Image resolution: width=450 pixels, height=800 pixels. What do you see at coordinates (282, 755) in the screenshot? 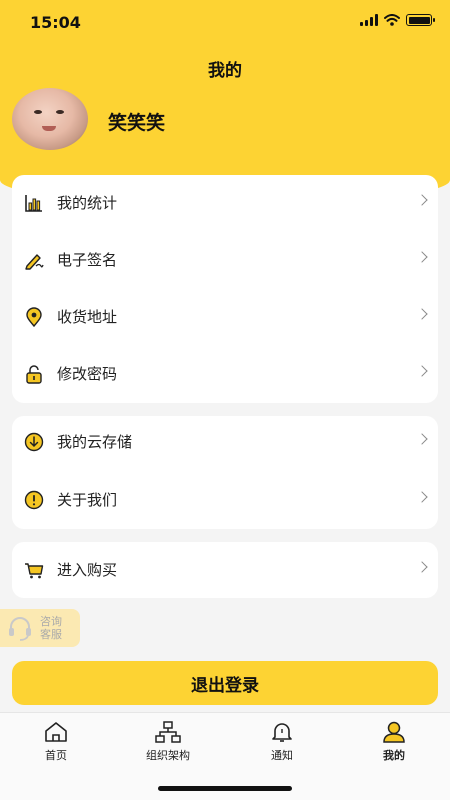
I see `tab-label: 通知` at bounding box center [282, 755].